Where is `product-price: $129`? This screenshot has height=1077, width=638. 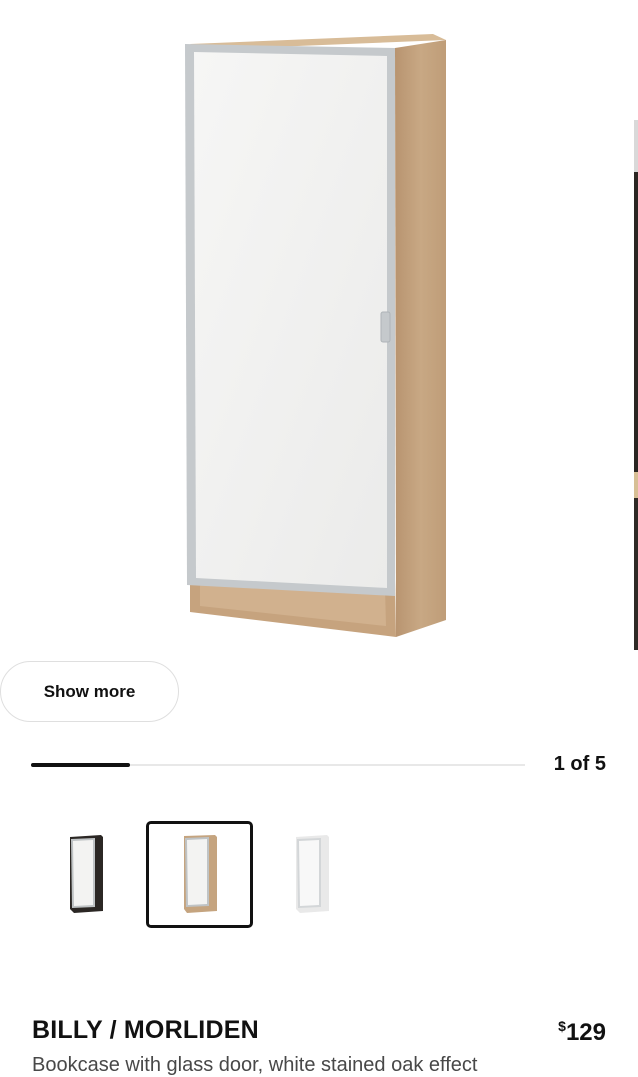 product-price: $129 is located at coordinates (582, 1032).